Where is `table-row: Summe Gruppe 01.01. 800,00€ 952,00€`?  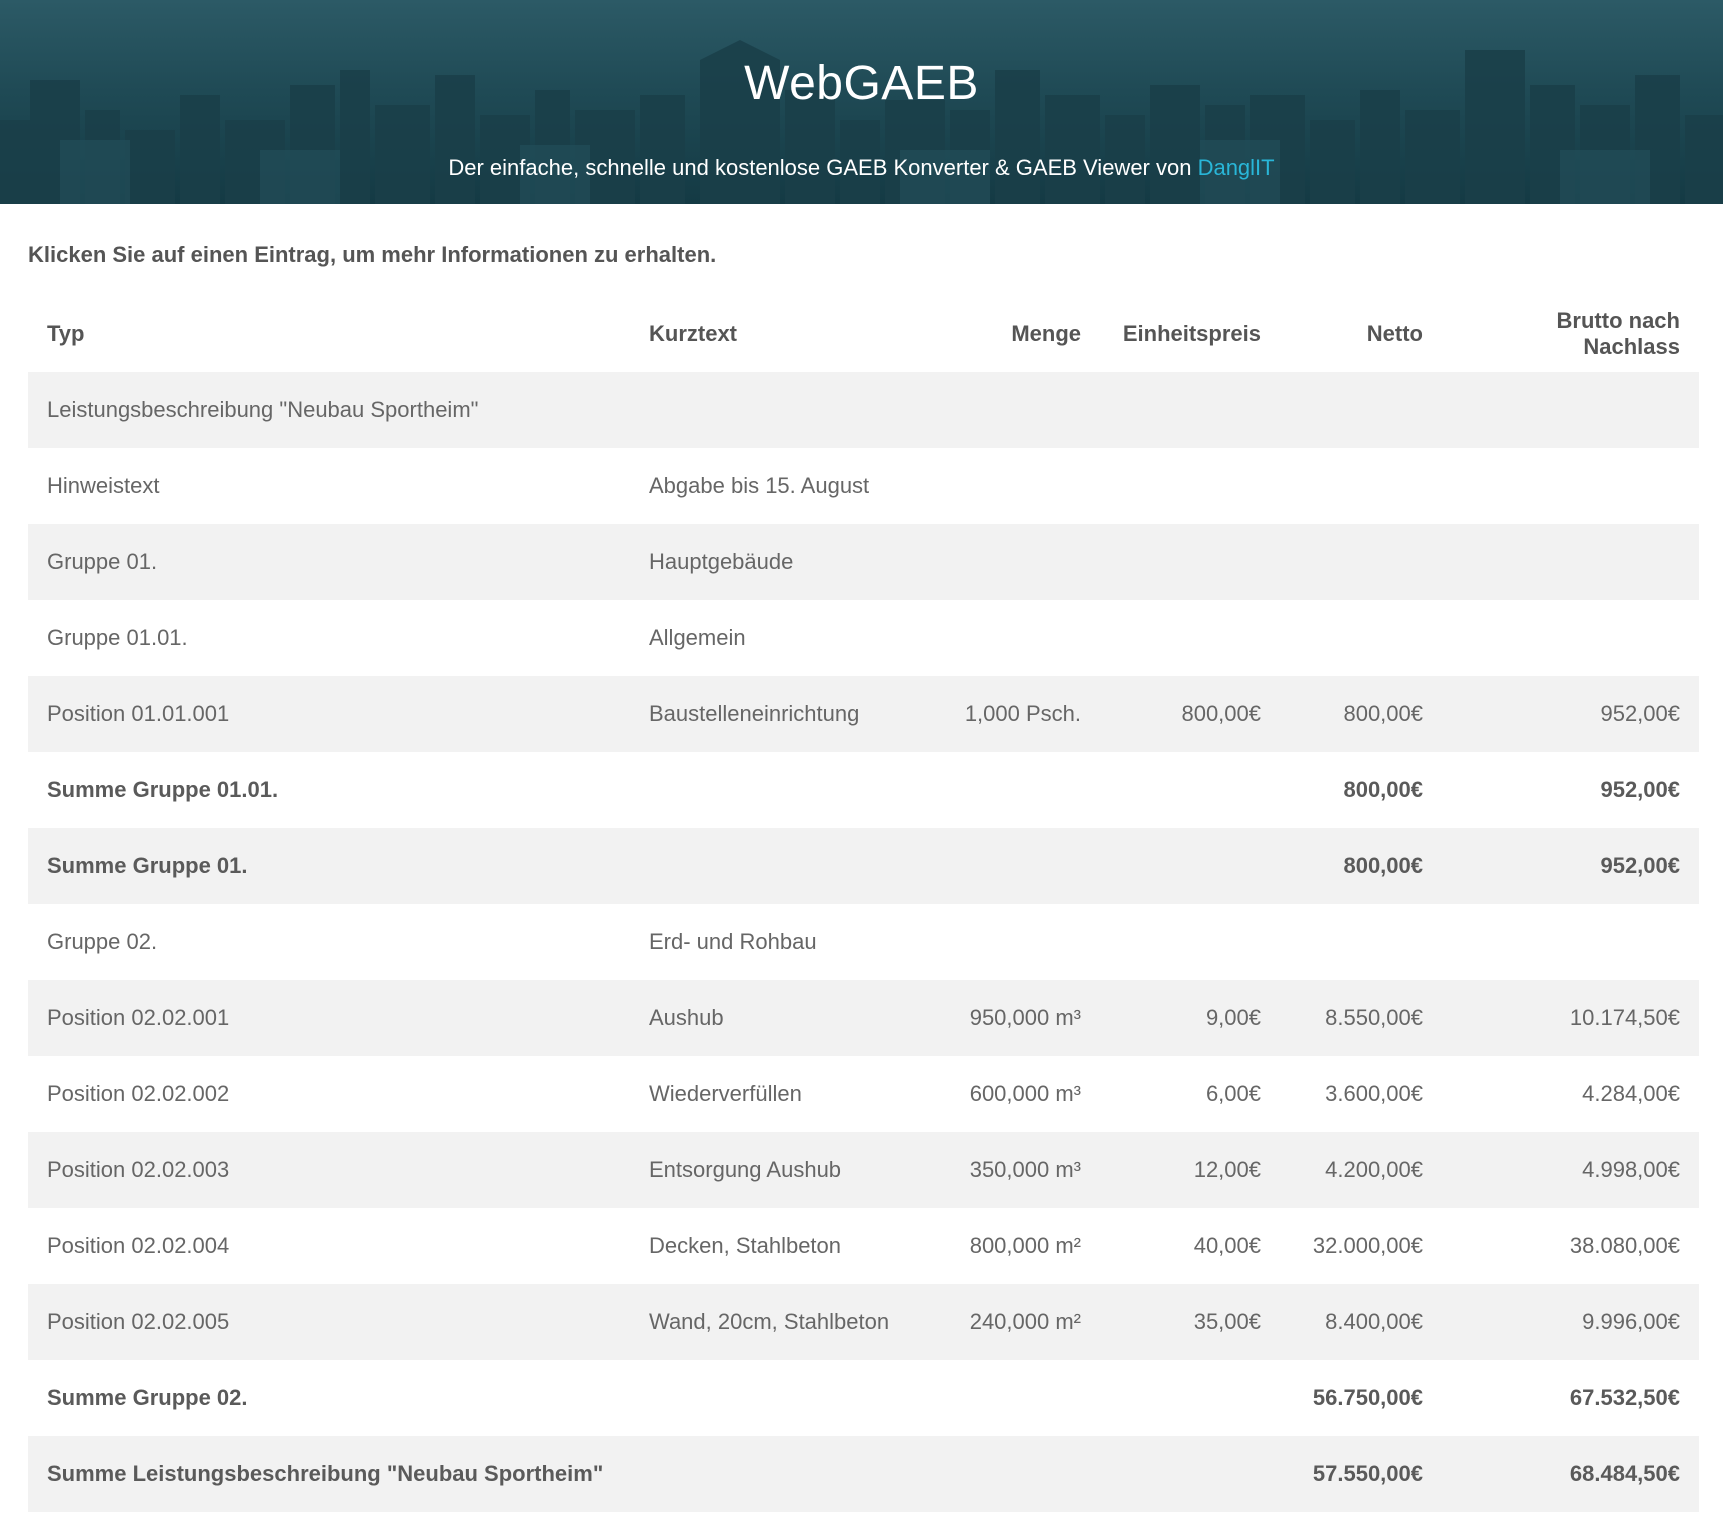 table-row: Summe Gruppe 01.01. 800,00€ 952,00€ is located at coordinates (863, 790).